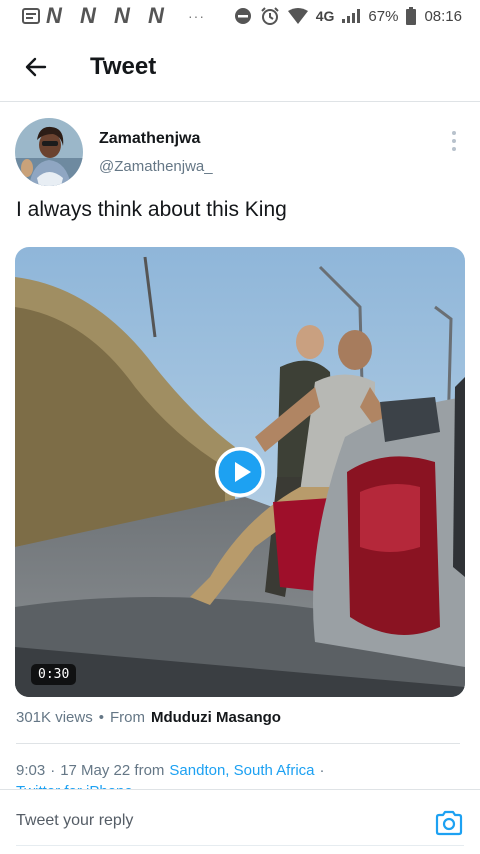 This screenshot has width=480, height=854. Describe the element at coordinates (325, 16) in the screenshot. I see `network-type: 4G` at that location.